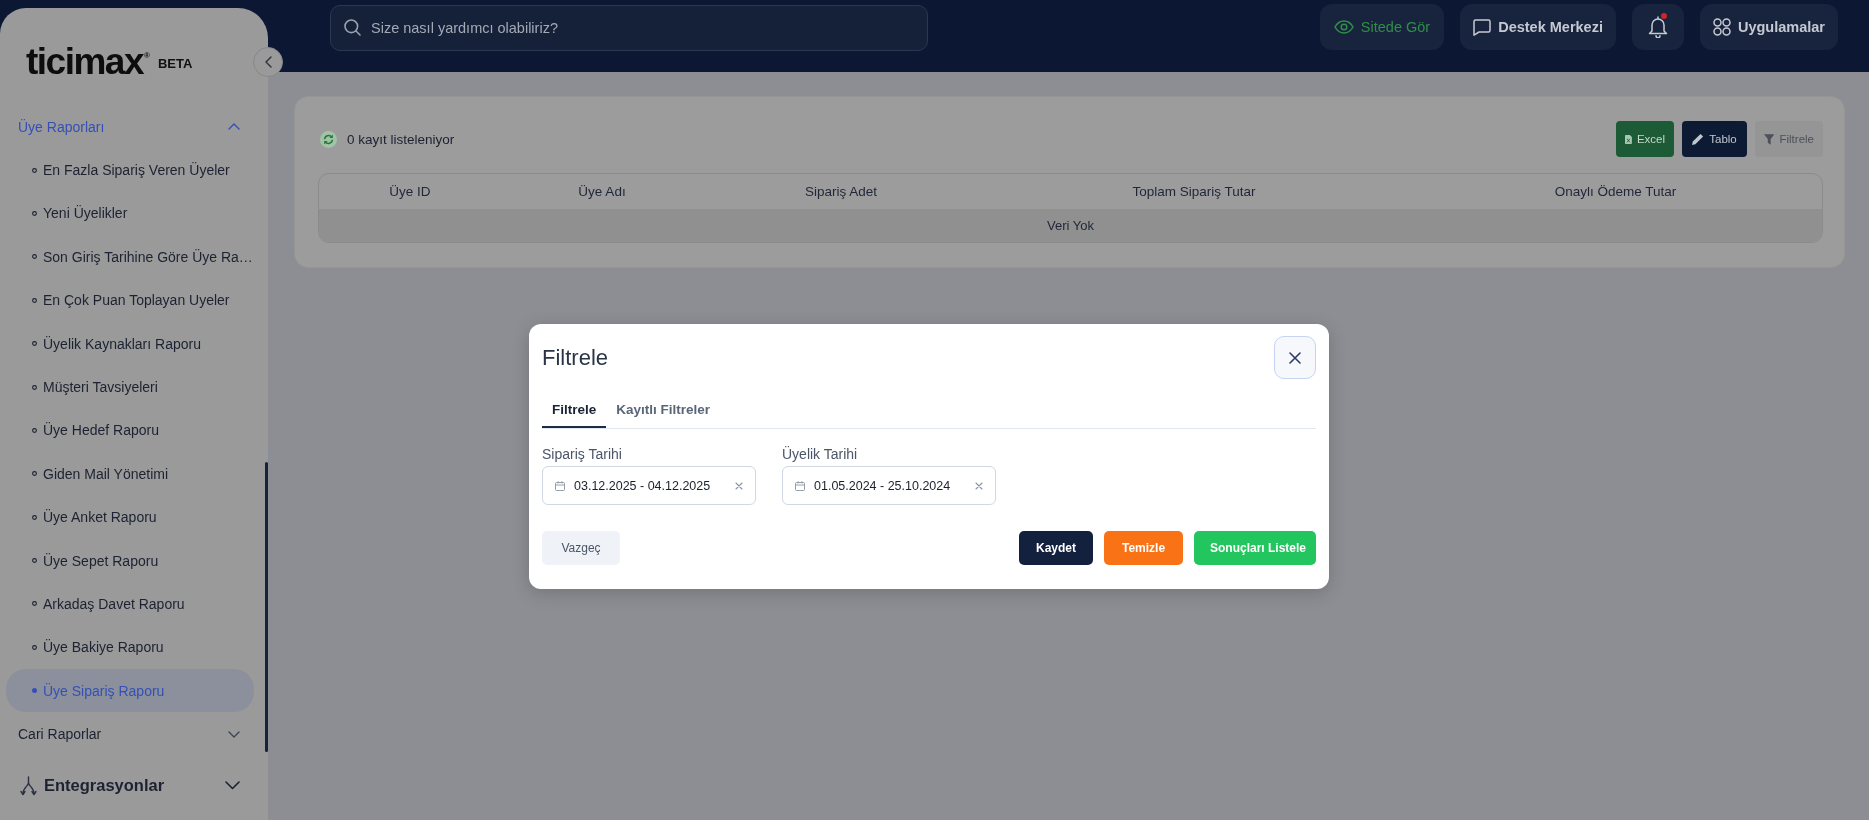 This screenshot has width=1869, height=820. Describe the element at coordinates (1721, 27) in the screenshot. I see `apps-grid-icon` at that location.